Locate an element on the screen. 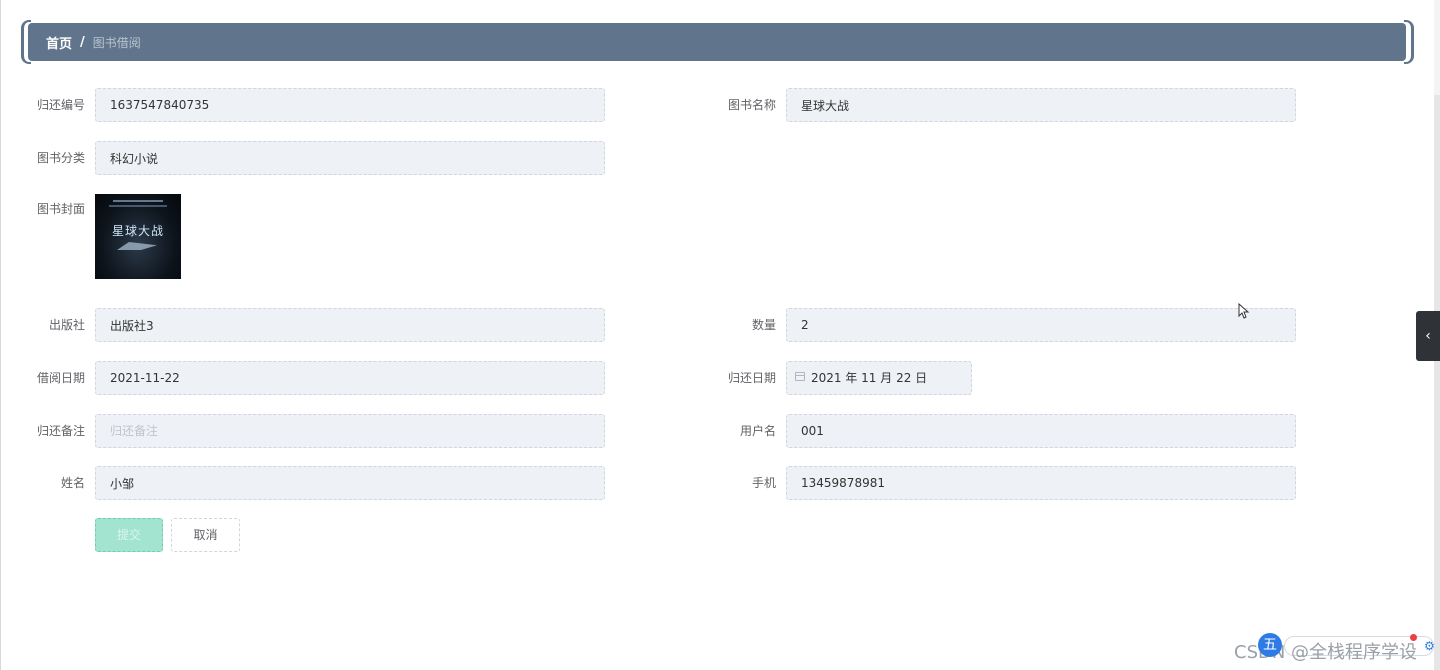 This screenshot has width=1440, height=670. return-no-input is located at coordinates (350, 105).